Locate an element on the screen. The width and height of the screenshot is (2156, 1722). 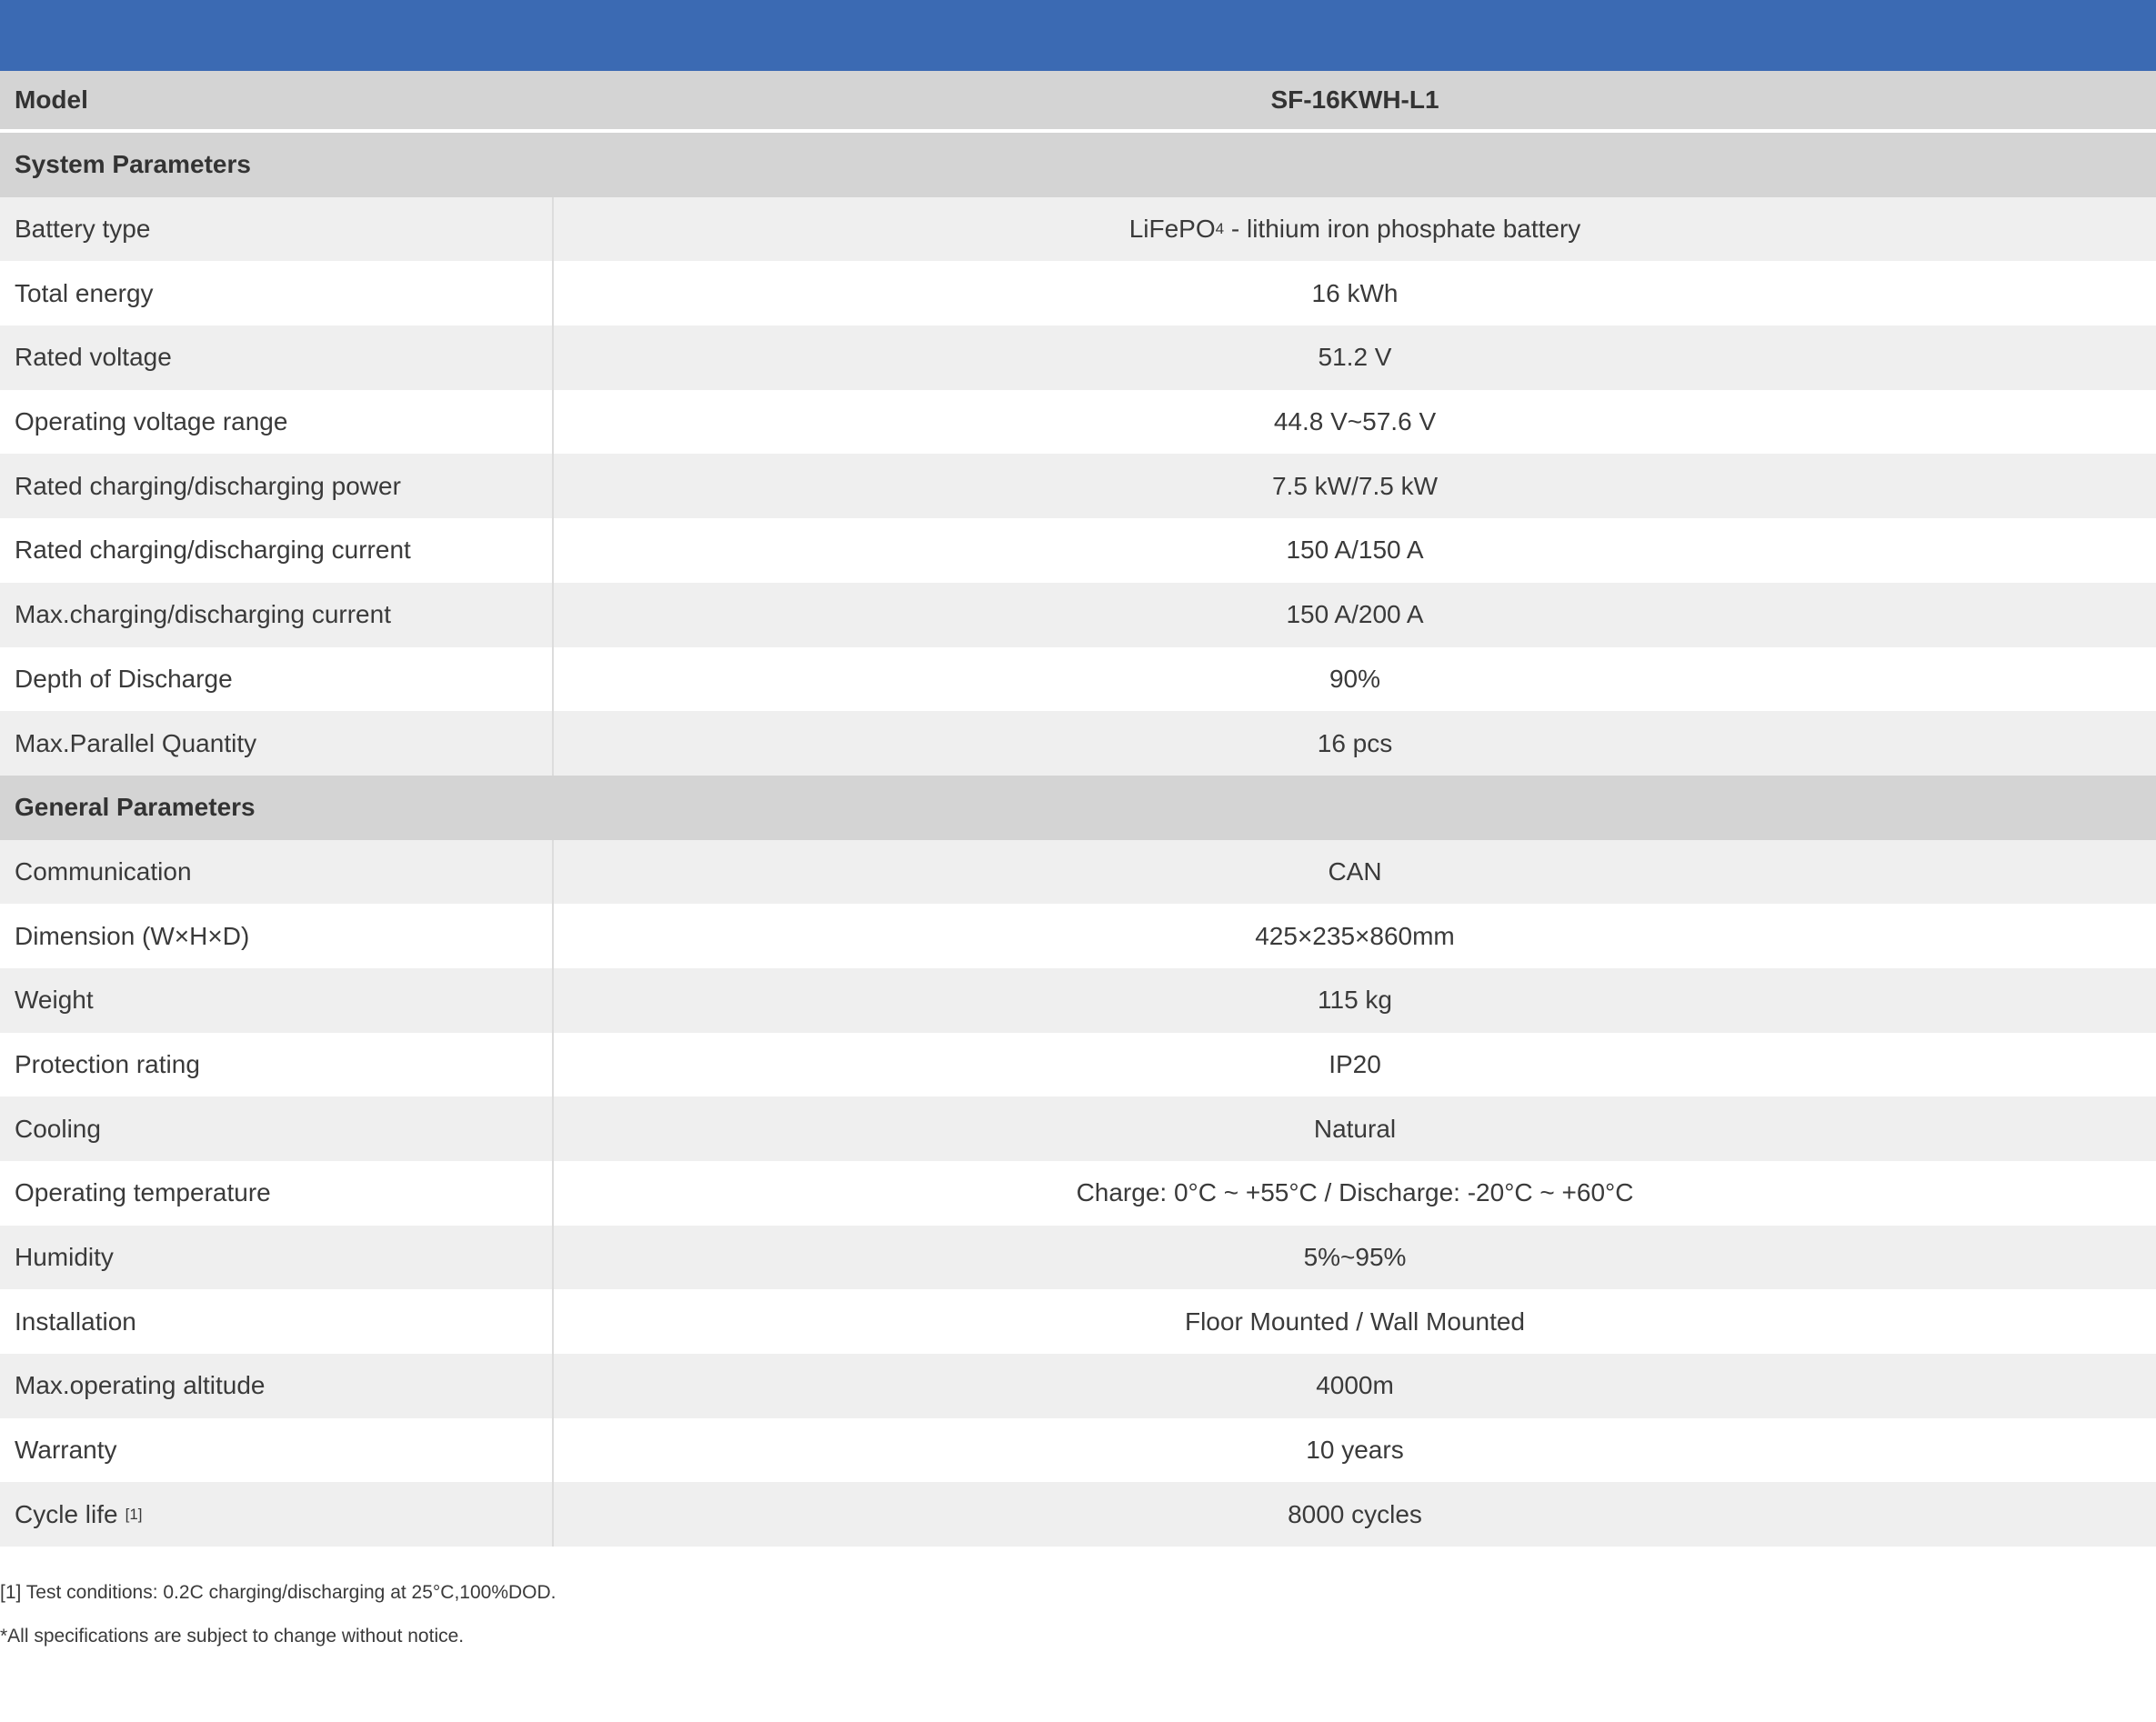
row-value: 51.2 V is located at coordinates (1355, 357).